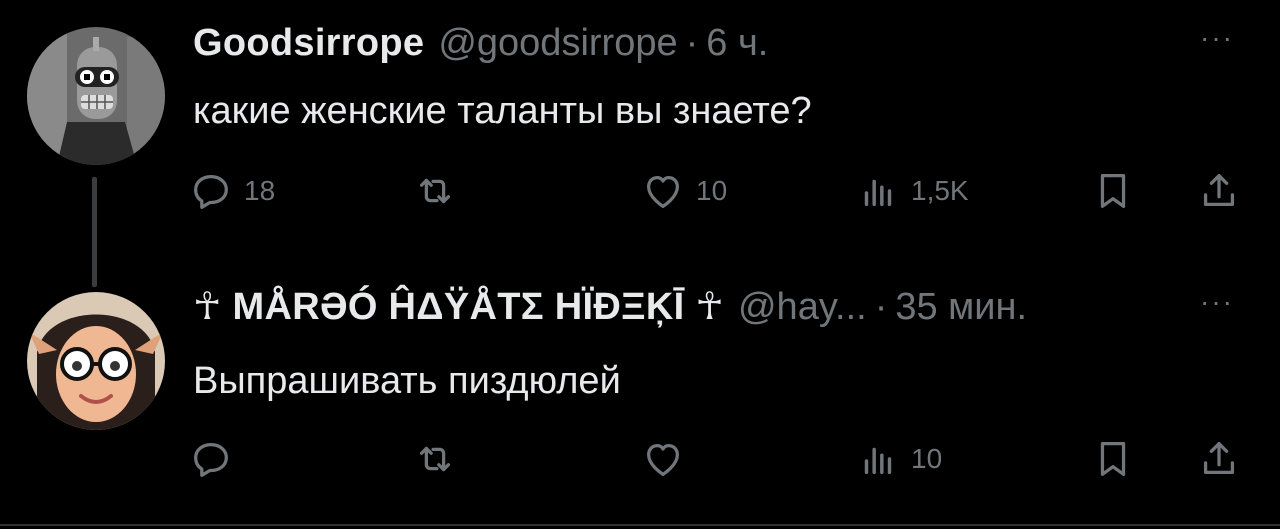  I want to click on author-handle: @goodsirrope, so click(557, 43).